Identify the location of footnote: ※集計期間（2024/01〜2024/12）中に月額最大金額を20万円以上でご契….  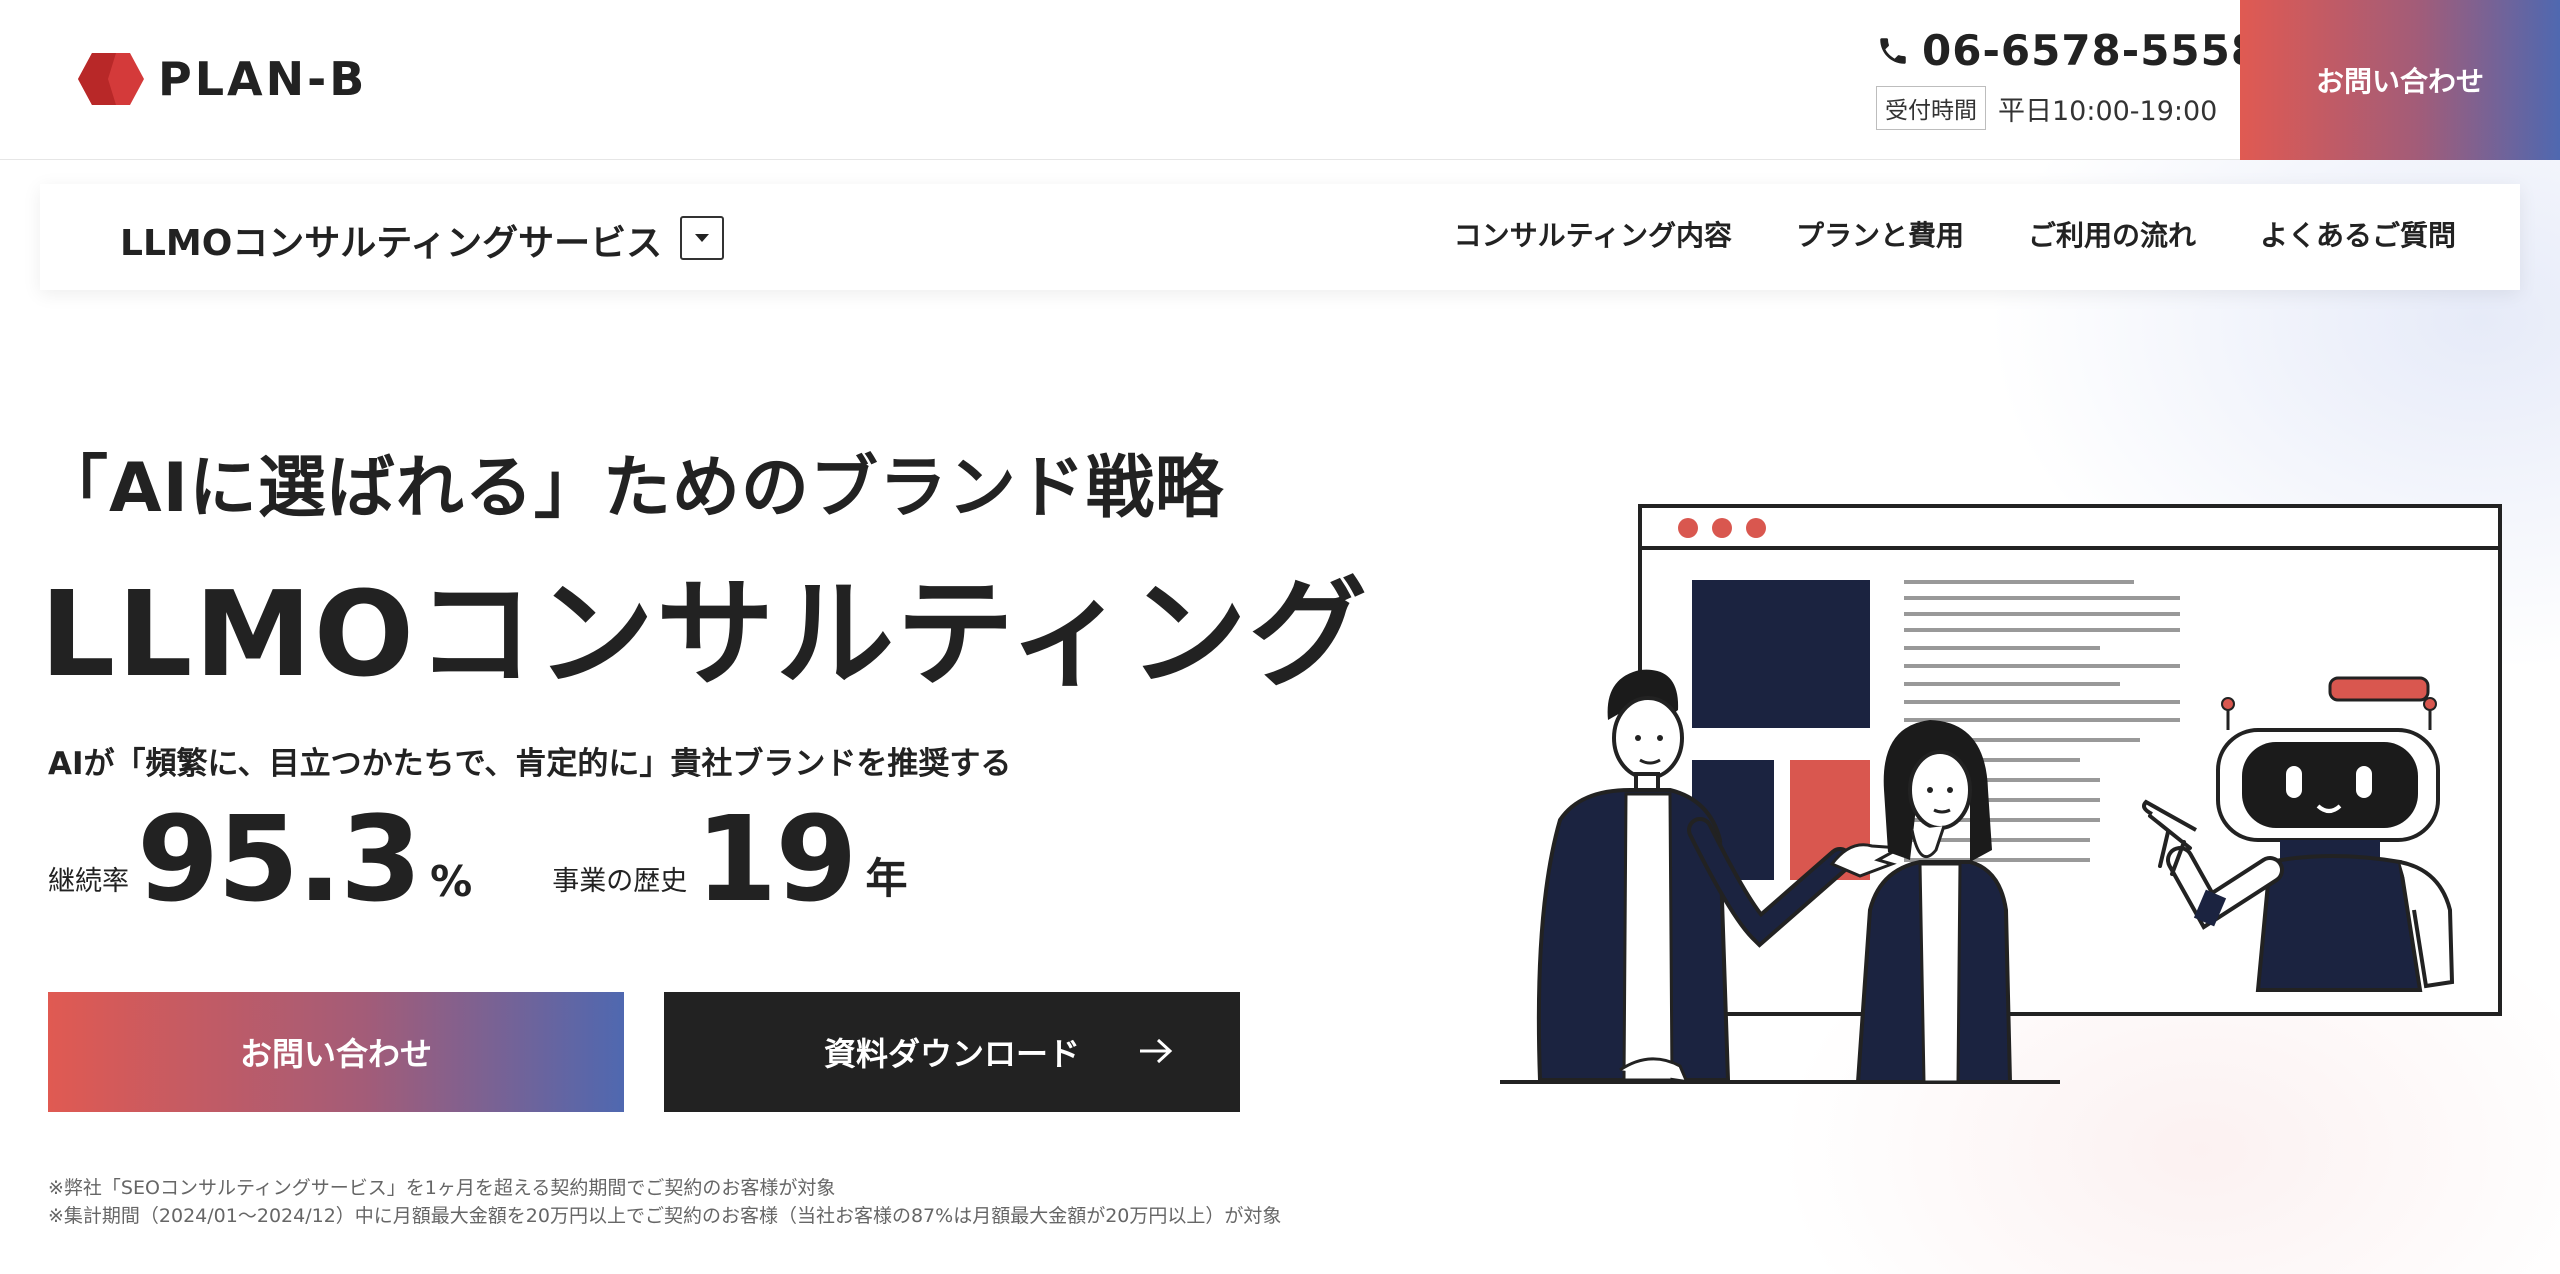
(665, 1216).